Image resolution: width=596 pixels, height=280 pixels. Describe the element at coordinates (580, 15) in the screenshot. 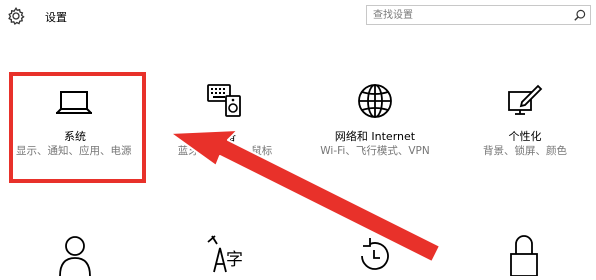

I see `search-icon` at that location.